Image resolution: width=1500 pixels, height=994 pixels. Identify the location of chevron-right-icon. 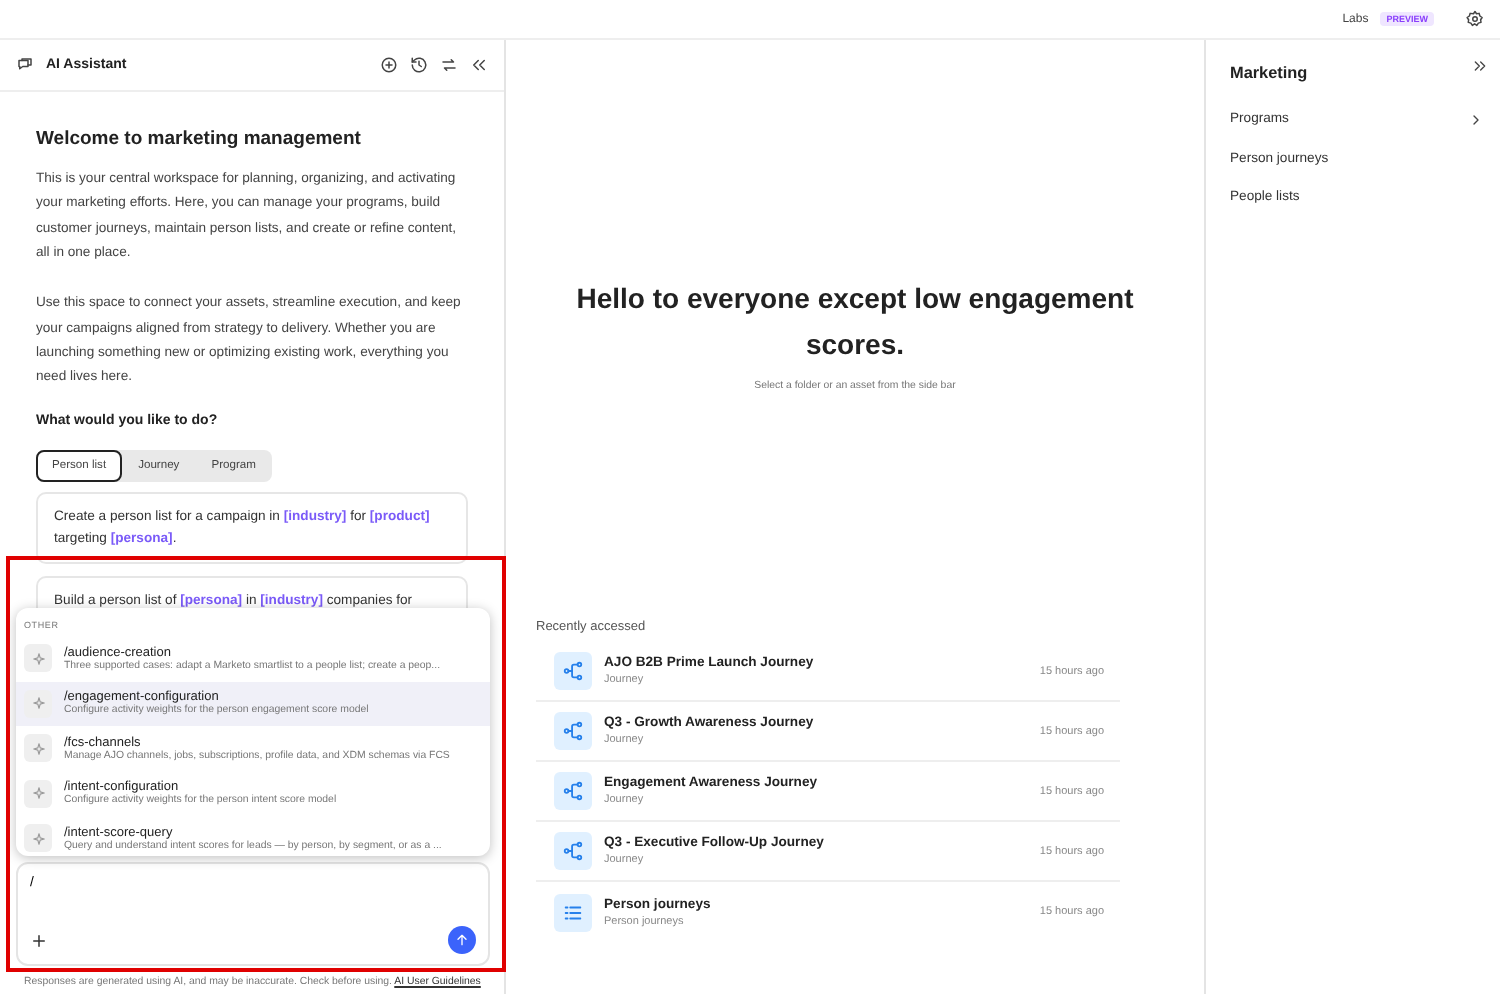
(1476, 119).